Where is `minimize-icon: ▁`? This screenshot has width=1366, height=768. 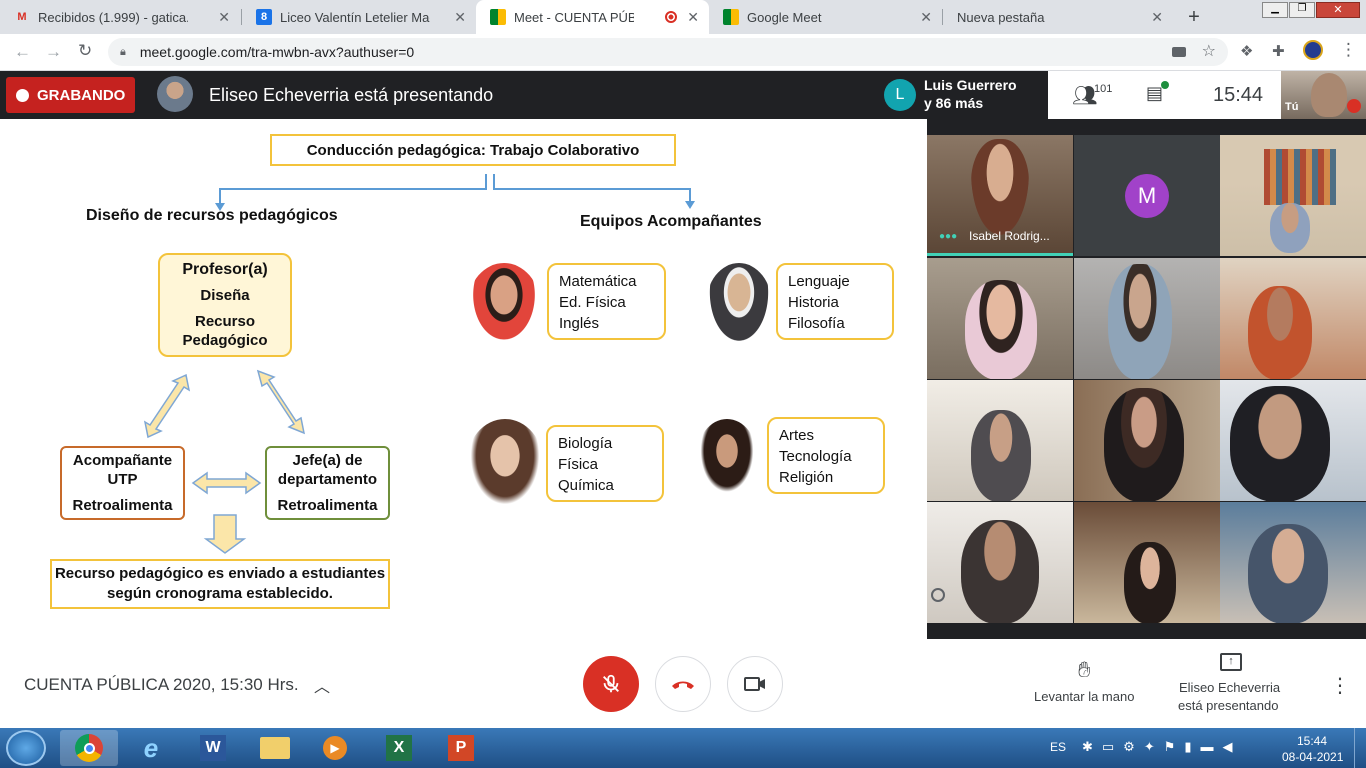
minimize-icon: ▁ is located at coordinates (1275, 10).